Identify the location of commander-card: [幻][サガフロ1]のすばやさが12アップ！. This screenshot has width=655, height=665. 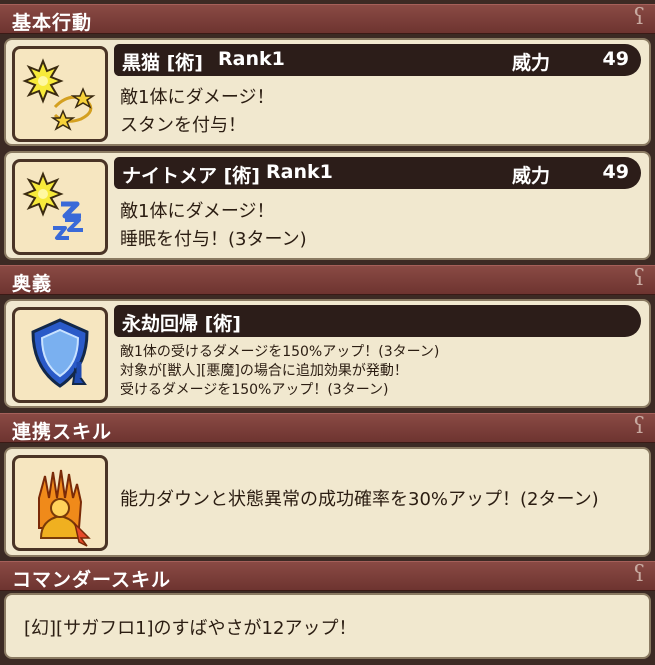
(327, 626).